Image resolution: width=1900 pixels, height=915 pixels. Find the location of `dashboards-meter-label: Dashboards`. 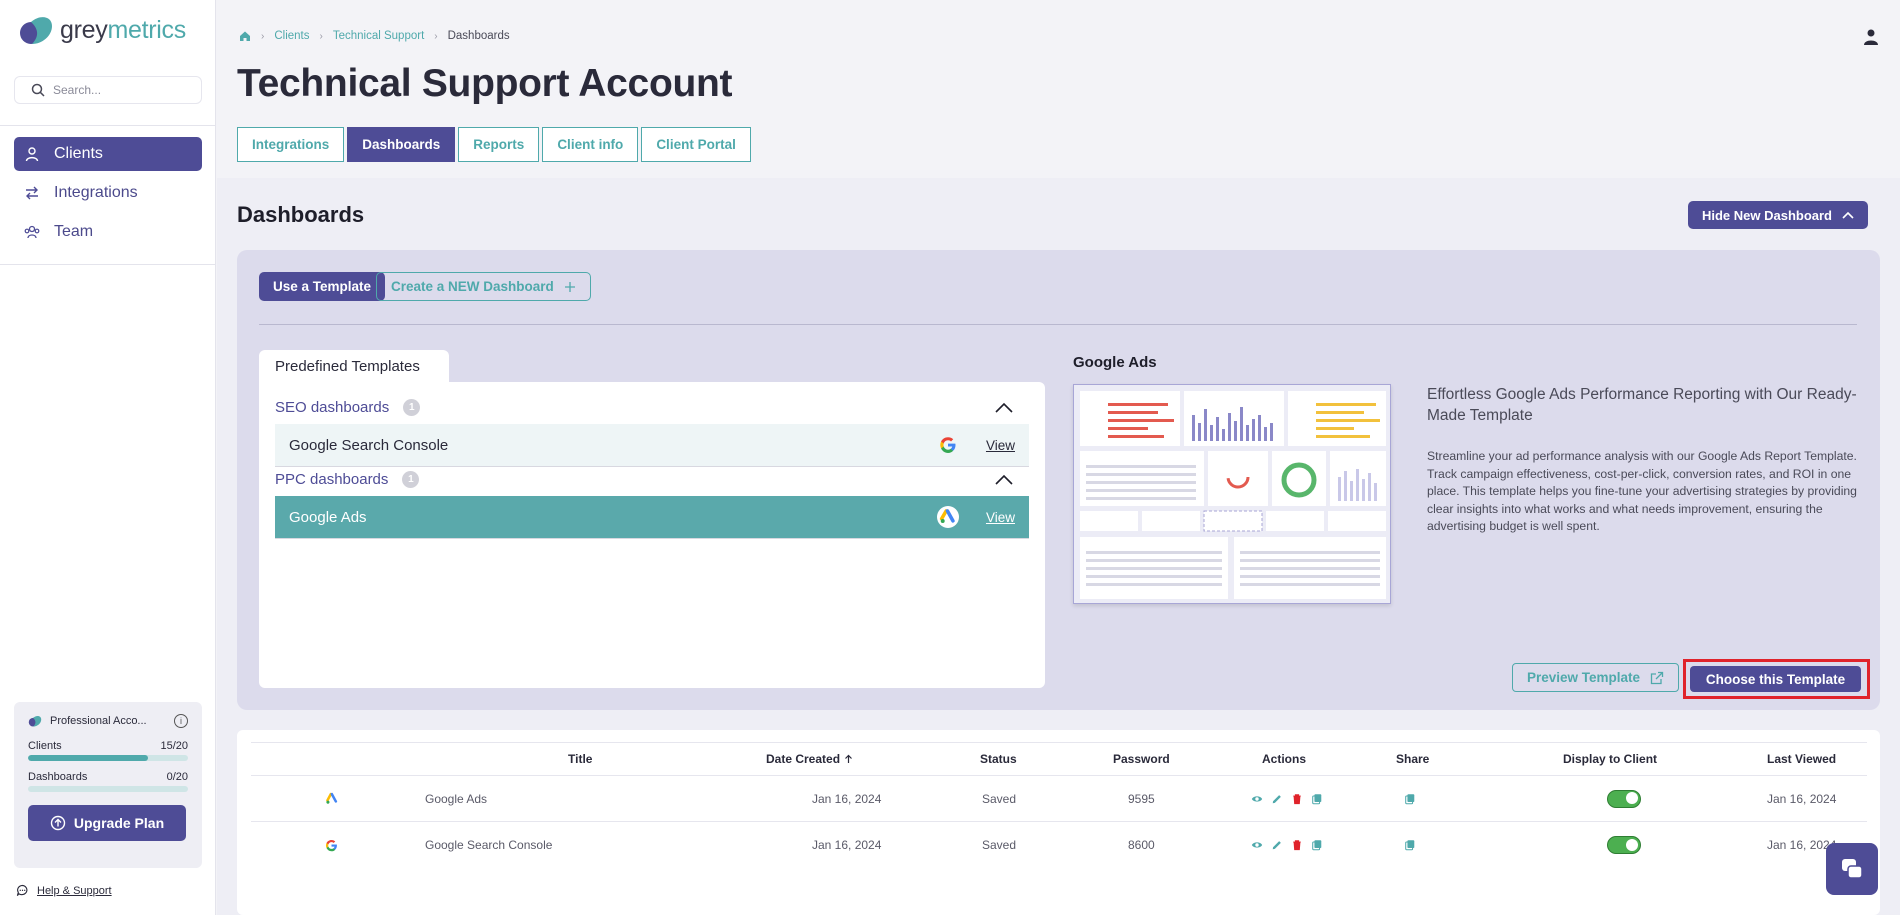

dashboards-meter-label: Dashboards is located at coordinates (58, 777).